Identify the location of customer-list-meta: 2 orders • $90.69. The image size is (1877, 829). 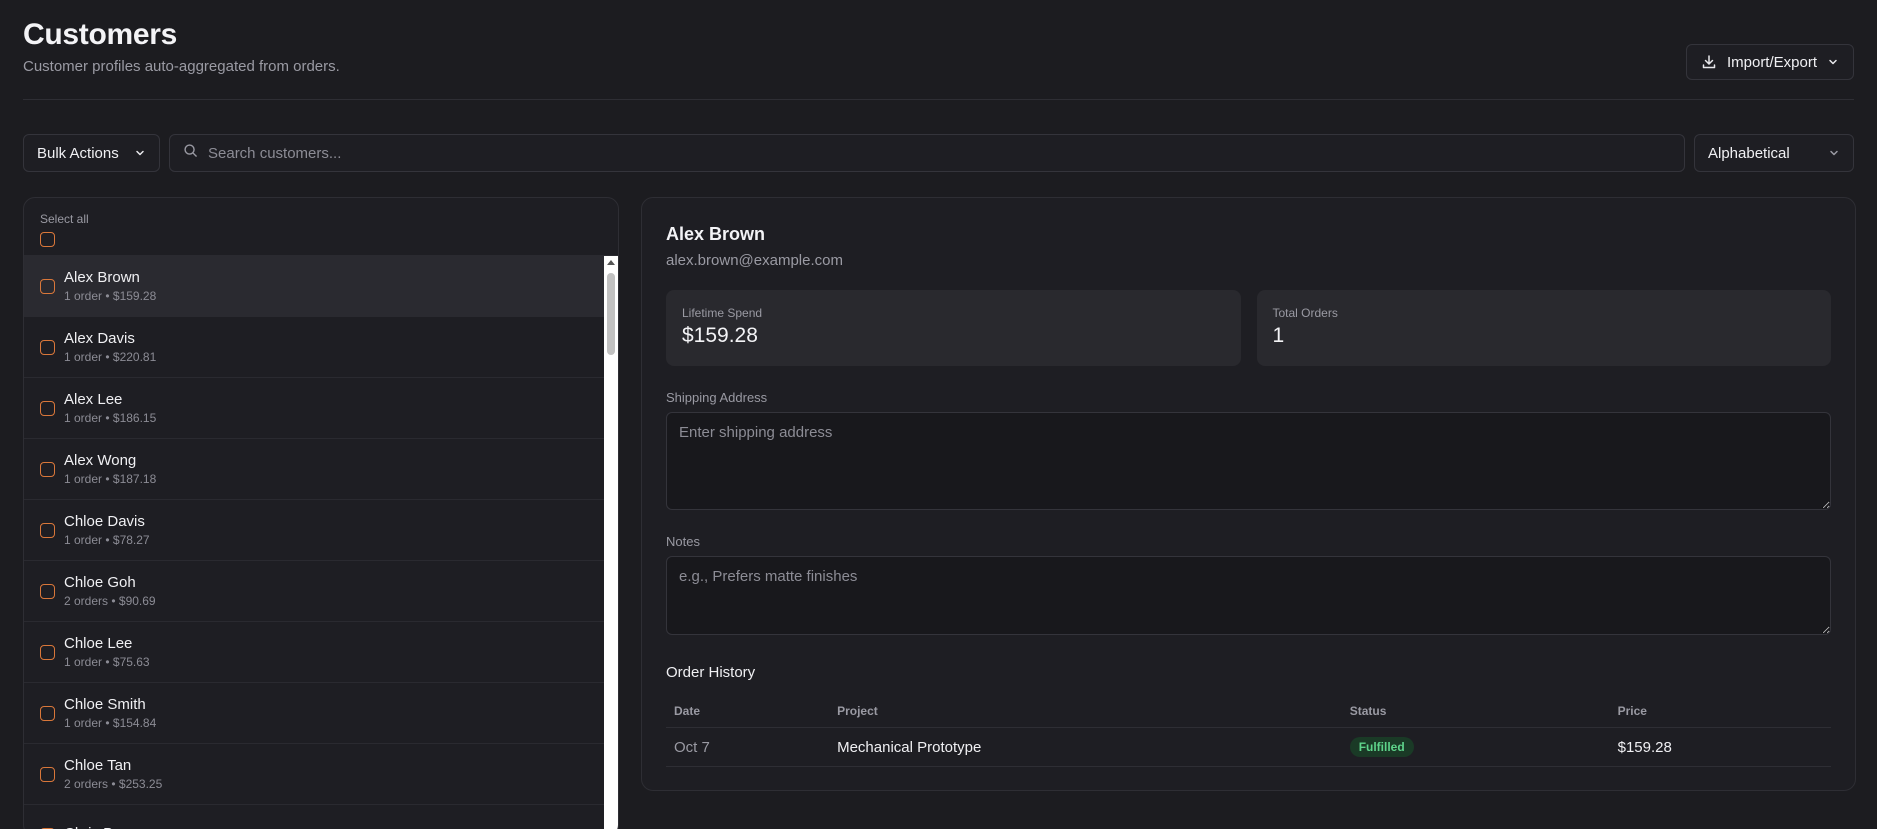
(110, 601).